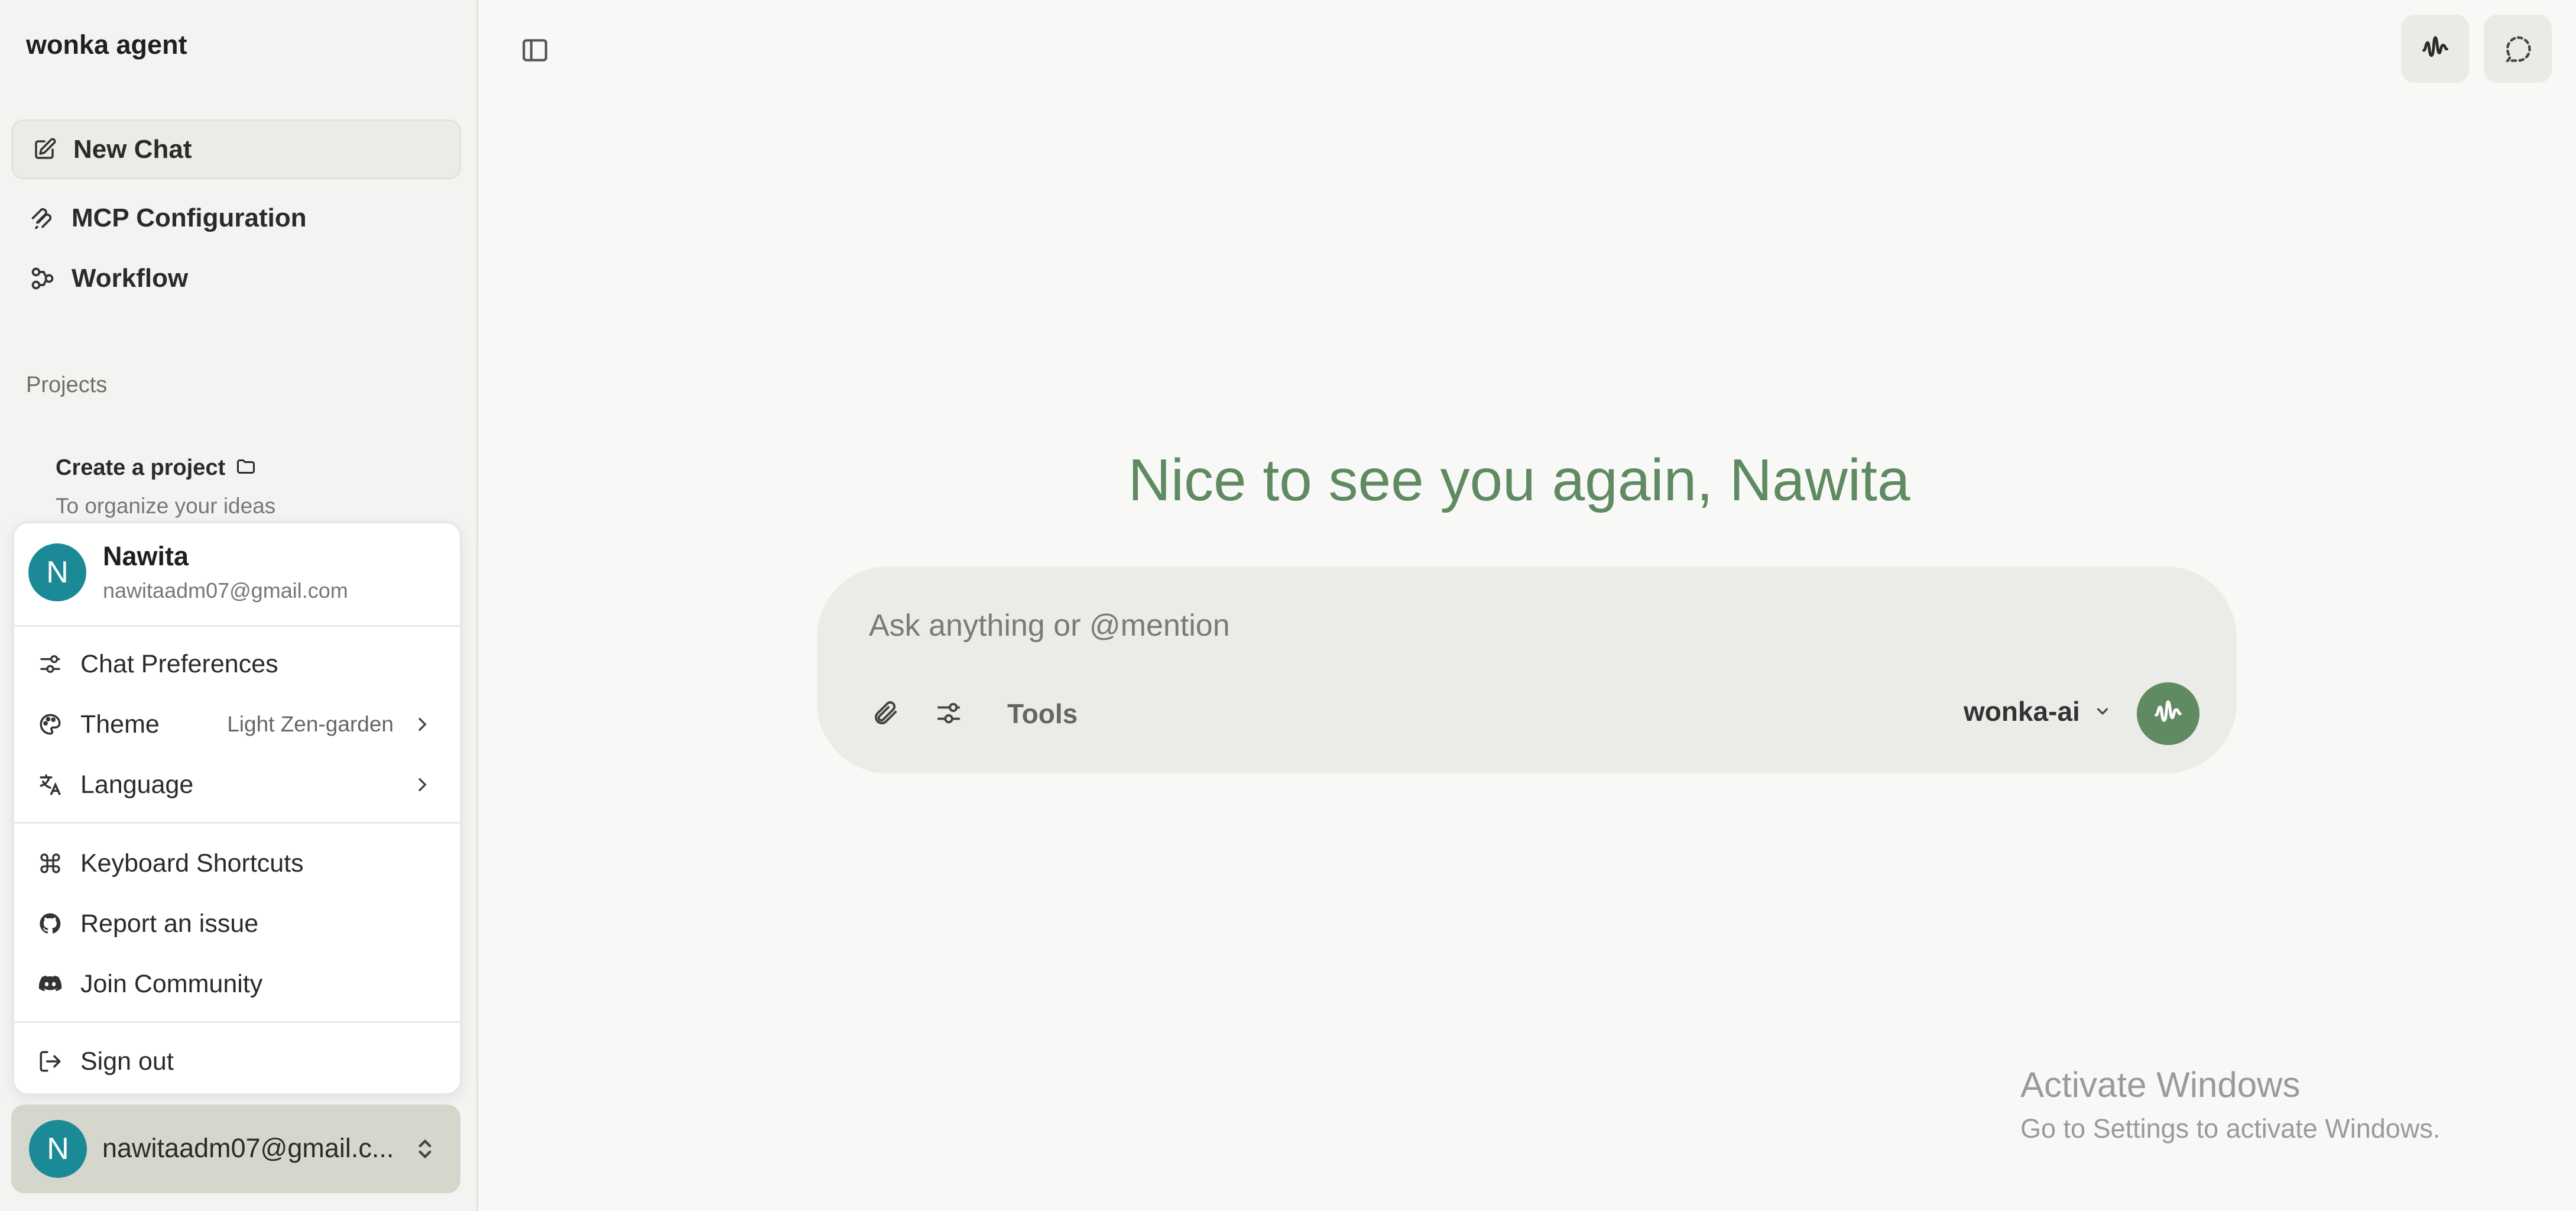 The image size is (2576, 1211). Describe the element at coordinates (50, 984) in the screenshot. I see `discord-icon` at that location.